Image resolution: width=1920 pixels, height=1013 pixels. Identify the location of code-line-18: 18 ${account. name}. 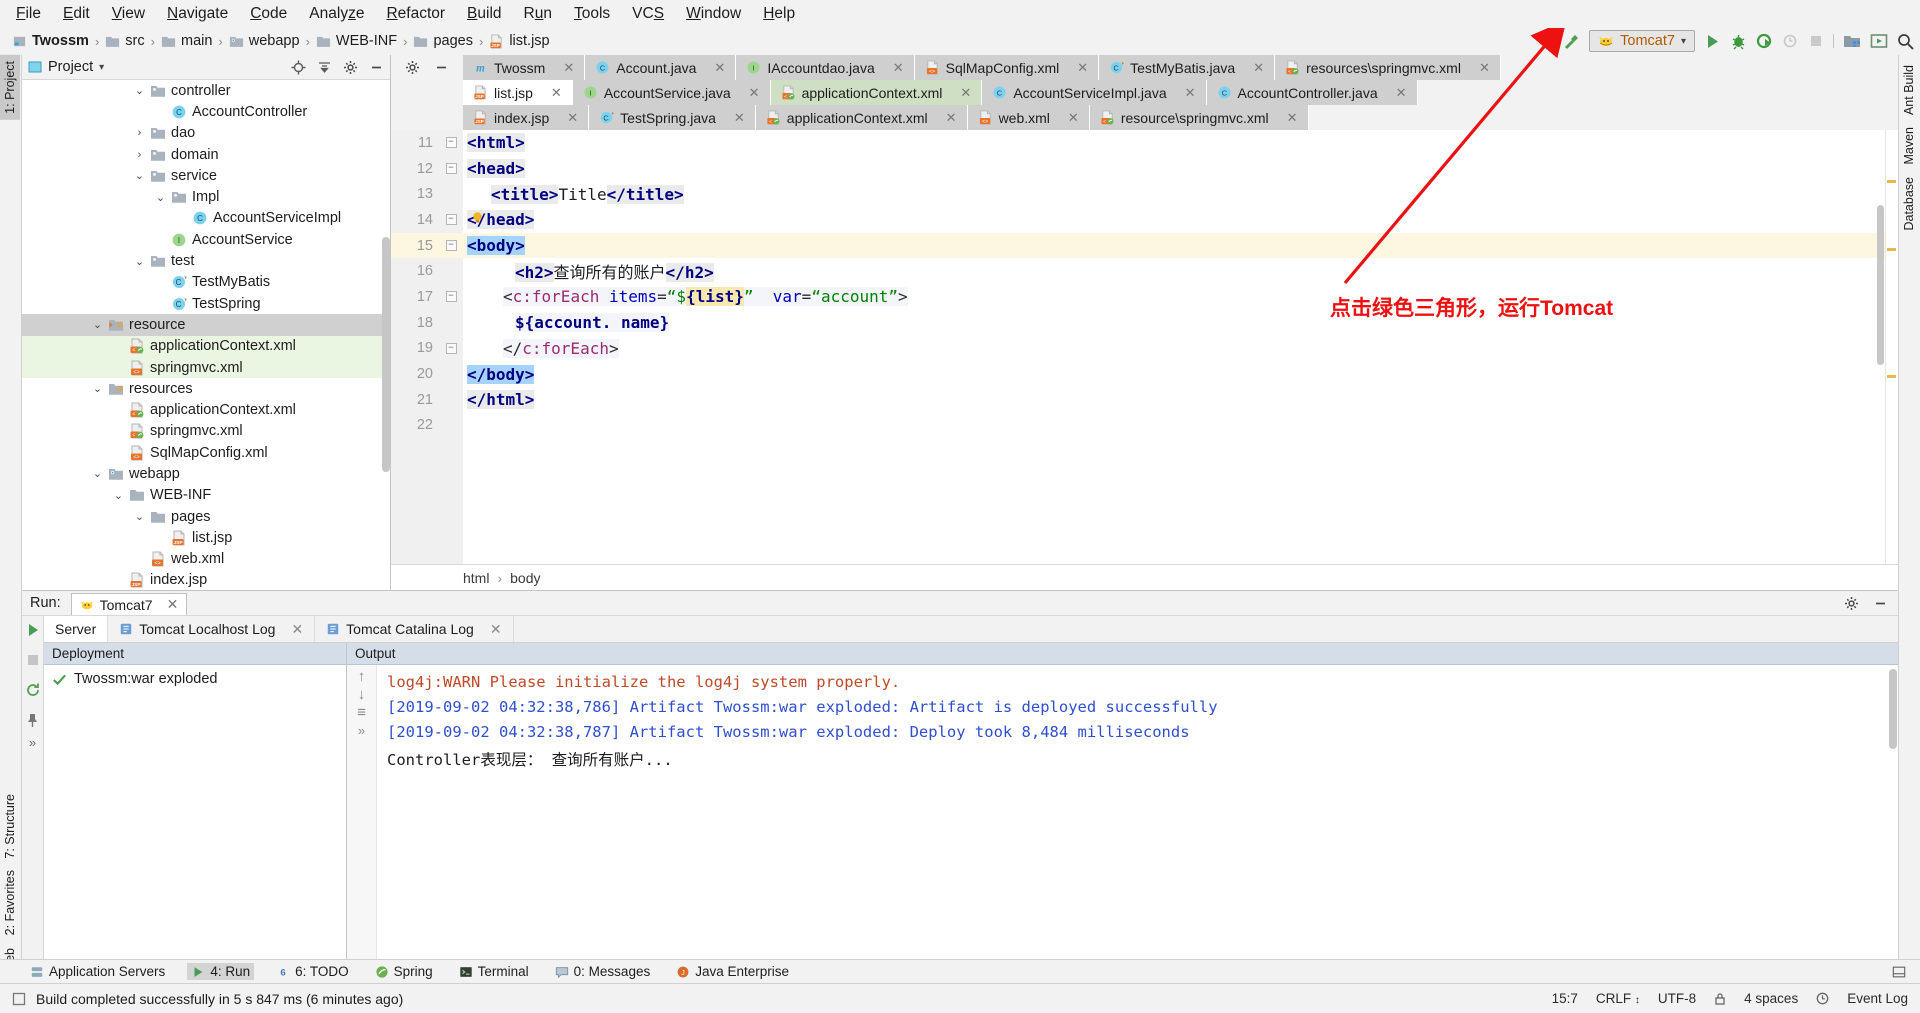
(1144, 323).